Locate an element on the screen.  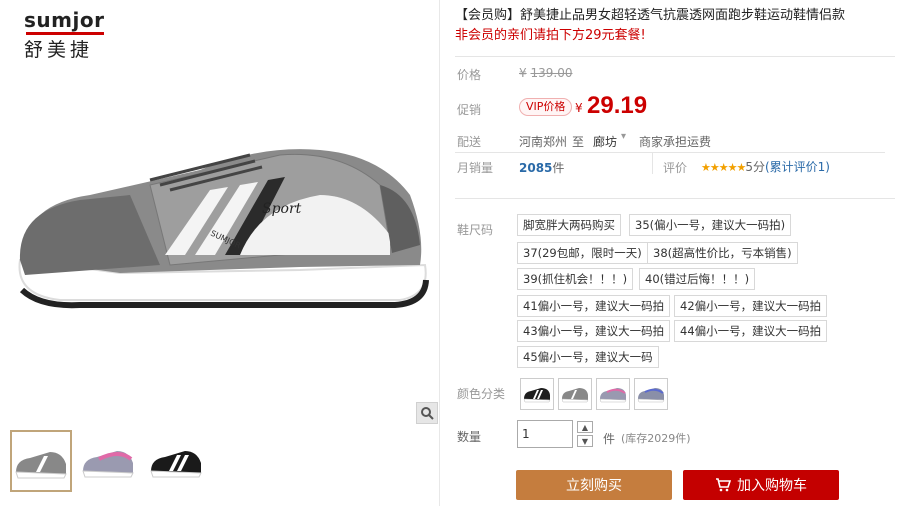
sales-label: 月销量 is located at coordinates (475, 168).